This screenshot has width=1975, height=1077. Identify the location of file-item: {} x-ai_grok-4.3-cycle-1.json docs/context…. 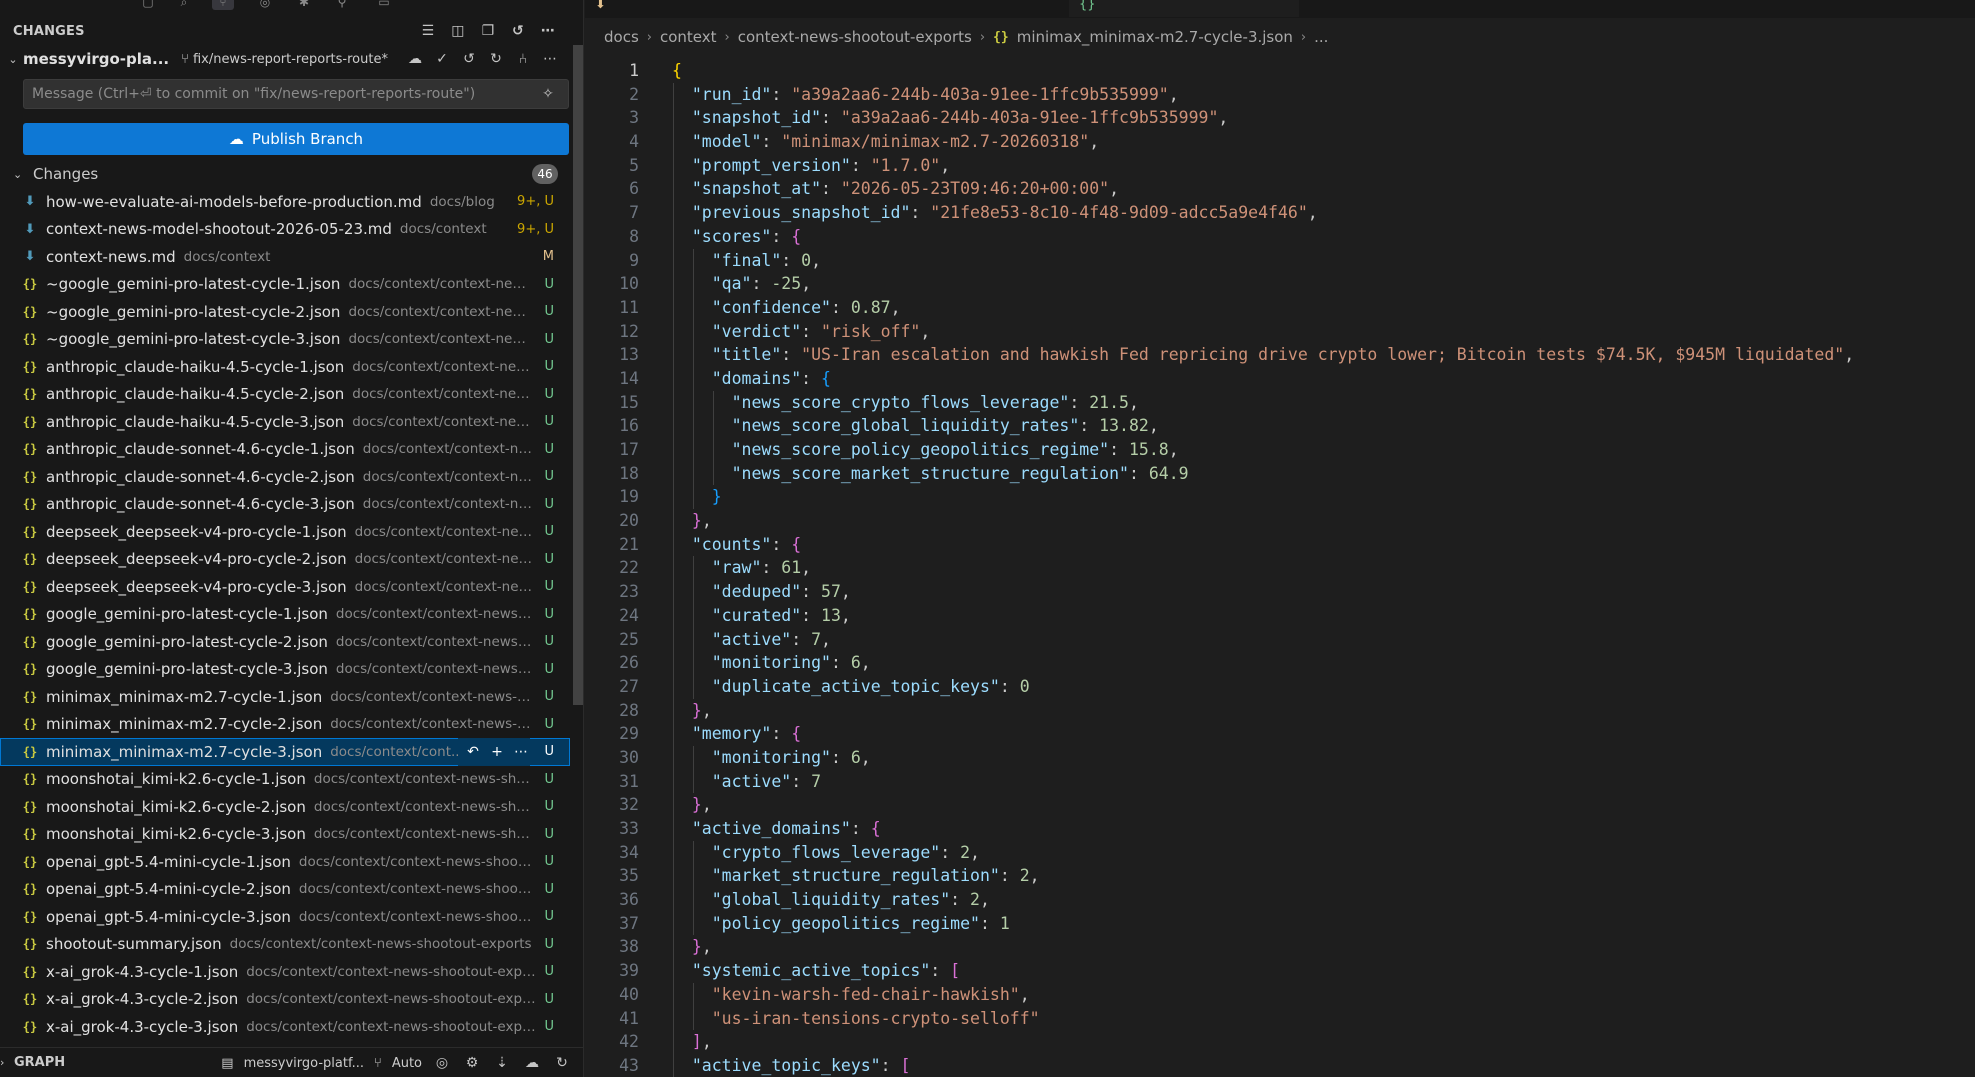
(285, 972).